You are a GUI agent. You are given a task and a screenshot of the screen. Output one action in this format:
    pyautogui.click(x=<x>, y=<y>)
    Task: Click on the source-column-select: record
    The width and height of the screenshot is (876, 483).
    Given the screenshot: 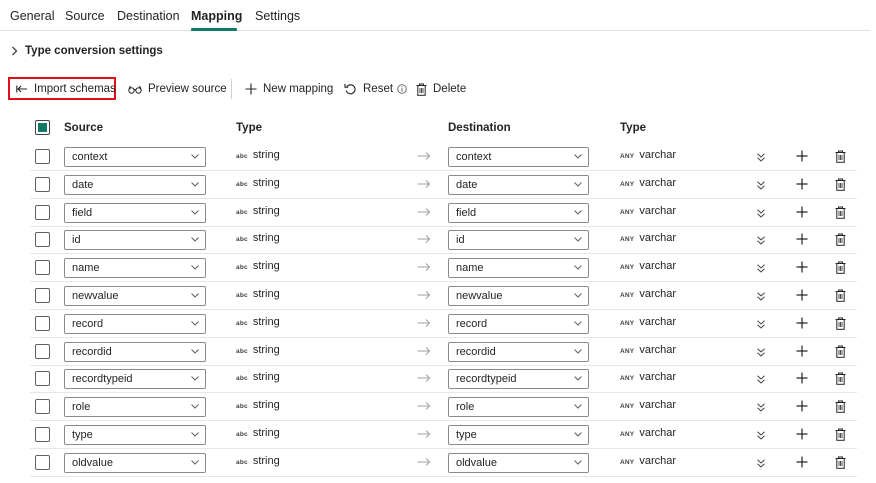 What is the action you would take?
    pyautogui.click(x=135, y=323)
    